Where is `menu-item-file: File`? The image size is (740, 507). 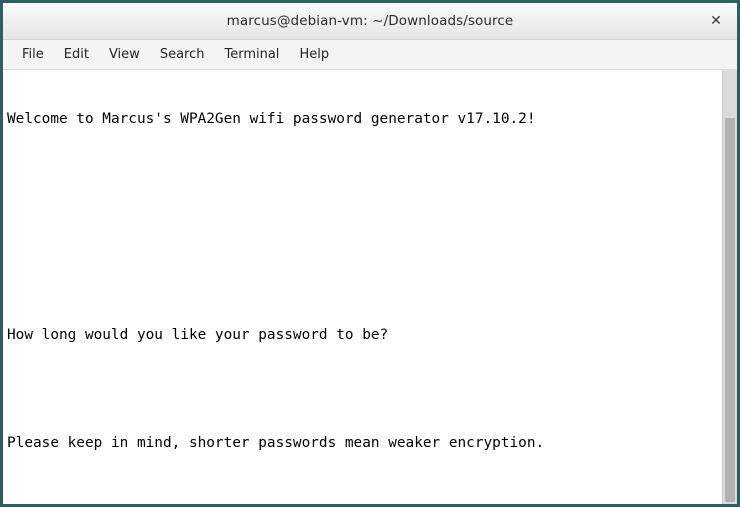 menu-item-file: File is located at coordinates (33, 55).